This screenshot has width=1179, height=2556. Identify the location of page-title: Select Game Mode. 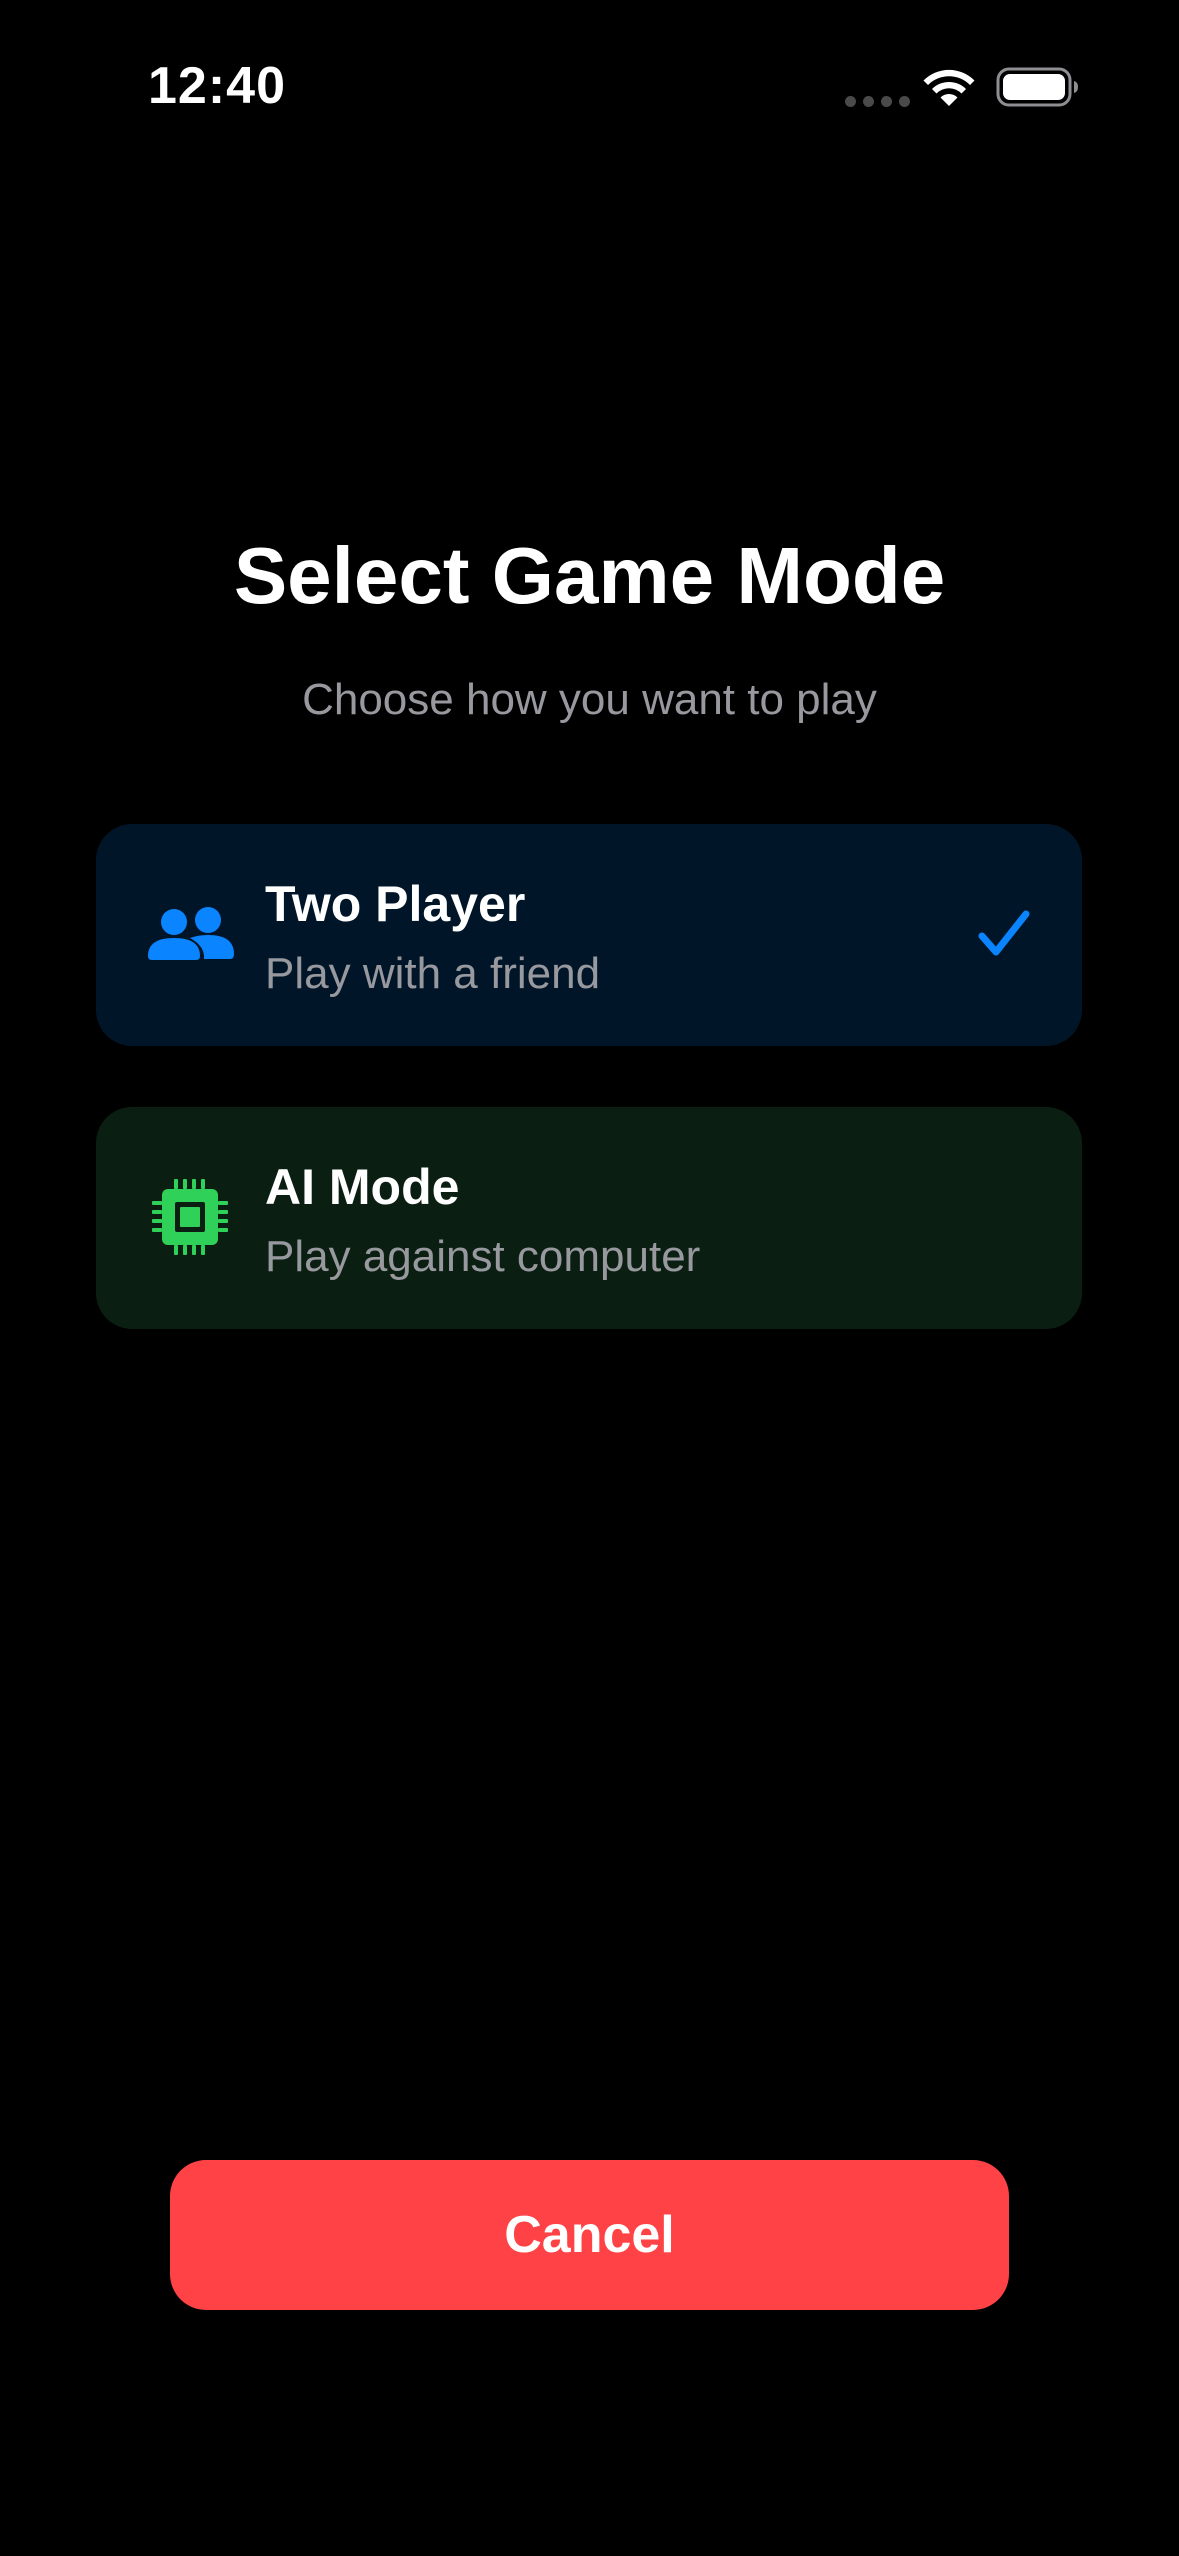
(589, 575).